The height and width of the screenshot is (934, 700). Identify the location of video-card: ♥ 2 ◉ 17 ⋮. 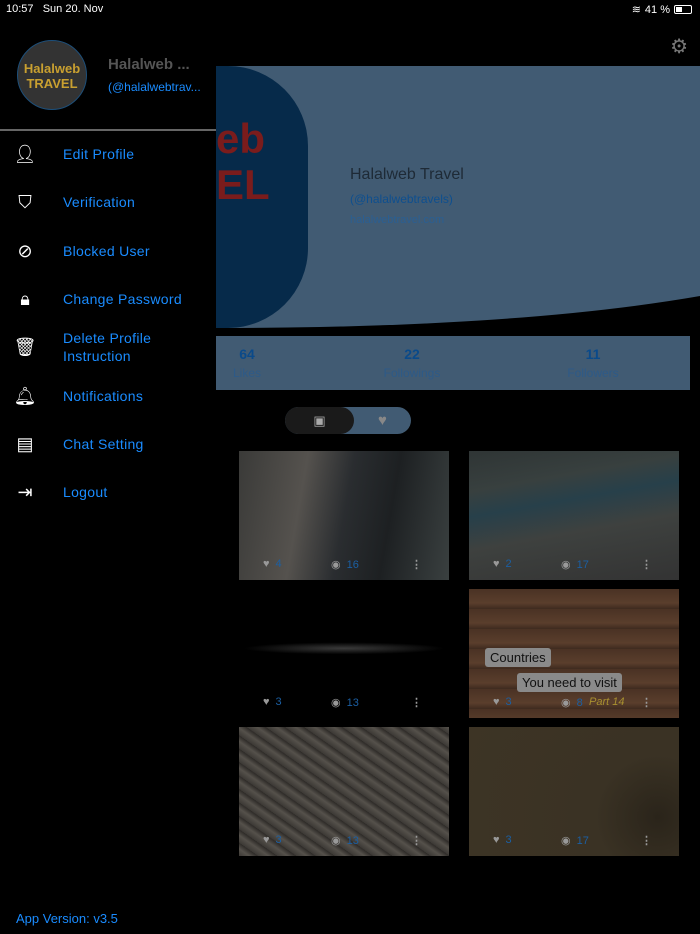
(574, 515).